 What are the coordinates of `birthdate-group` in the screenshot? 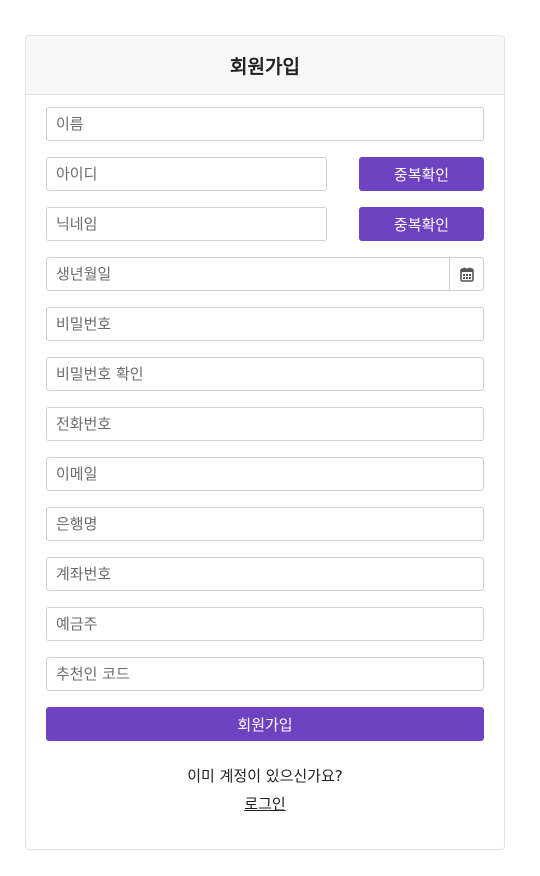 It's located at (265, 274).